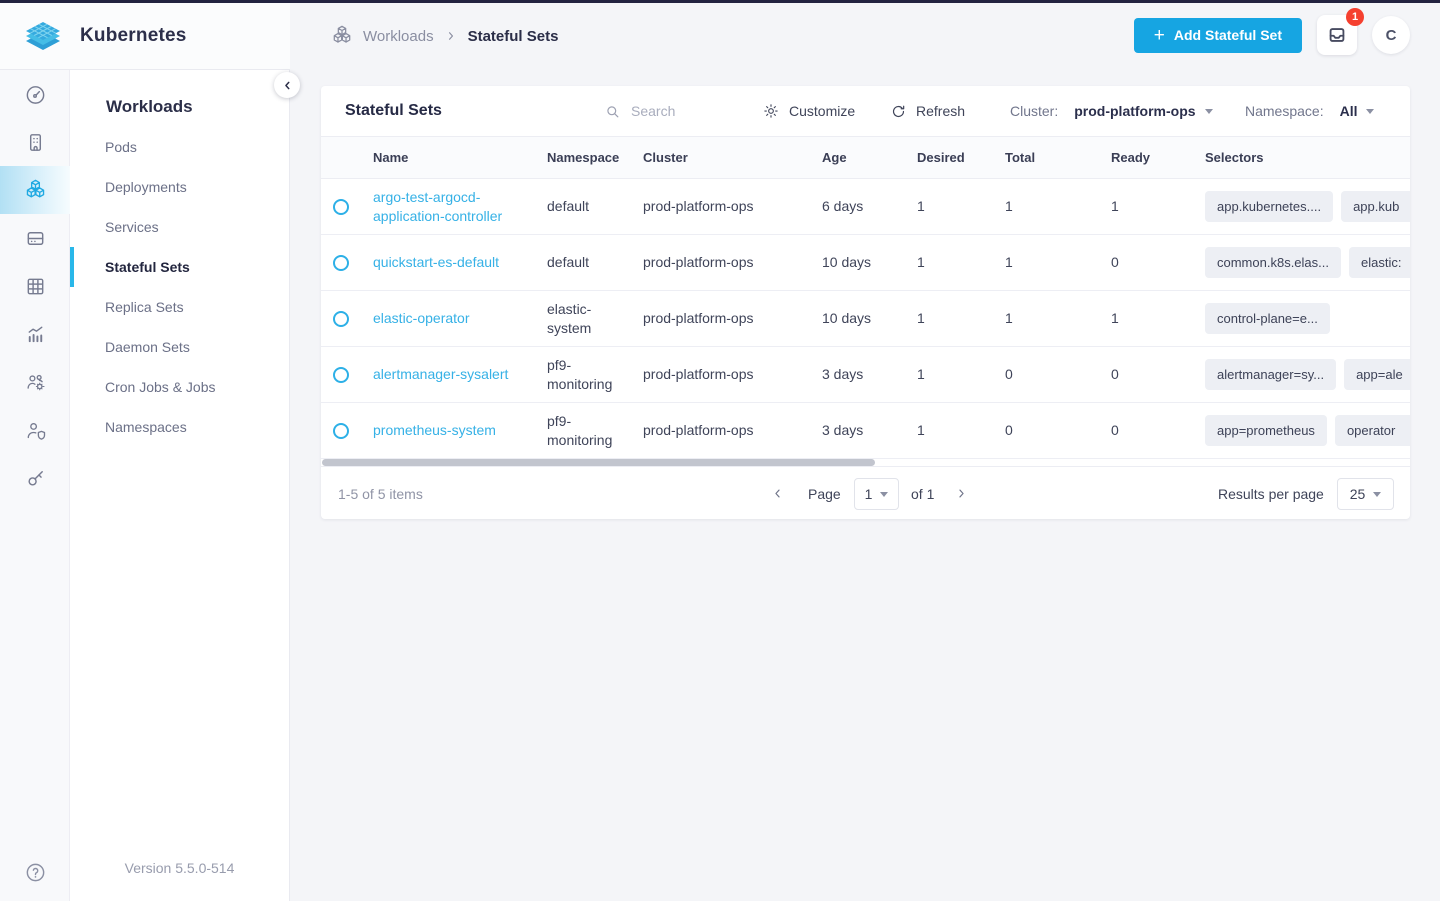 This screenshot has width=1440, height=901. Describe the element at coordinates (1377, 374) in the screenshot. I see `selector-chip: app=ale` at that location.